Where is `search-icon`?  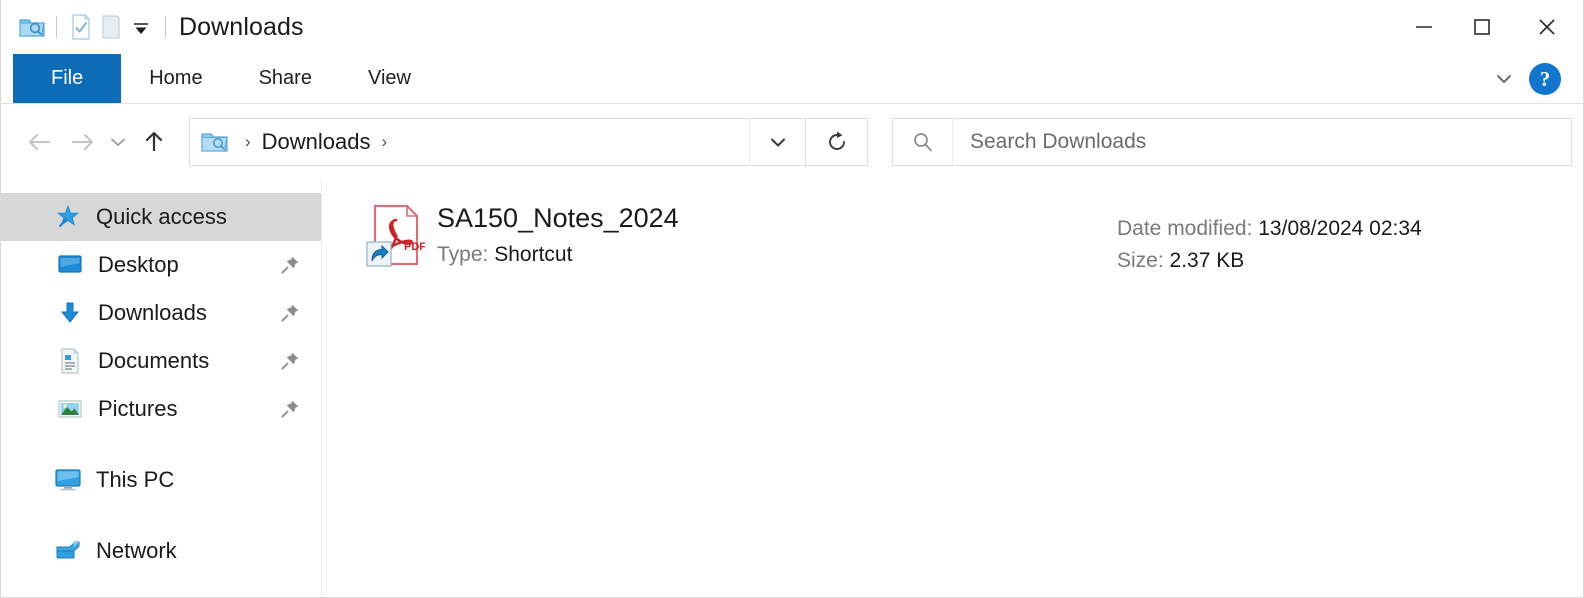 search-icon is located at coordinates (923, 142).